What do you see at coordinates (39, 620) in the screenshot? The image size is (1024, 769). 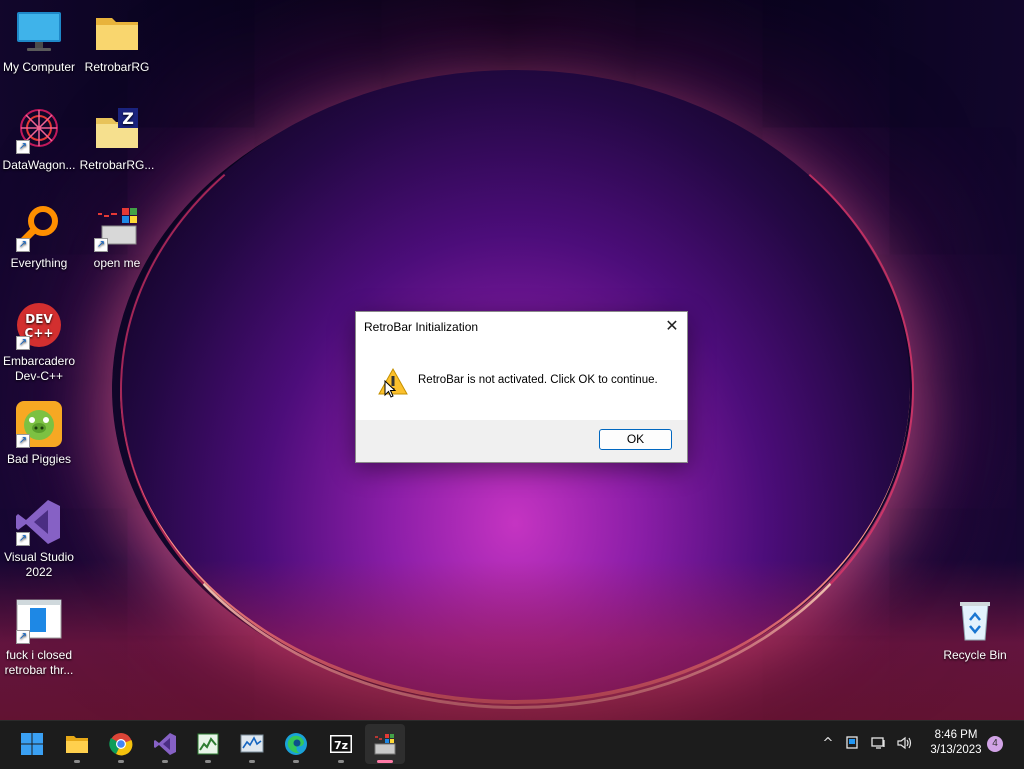 I see `text-document-icon: ↗` at bounding box center [39, 620].